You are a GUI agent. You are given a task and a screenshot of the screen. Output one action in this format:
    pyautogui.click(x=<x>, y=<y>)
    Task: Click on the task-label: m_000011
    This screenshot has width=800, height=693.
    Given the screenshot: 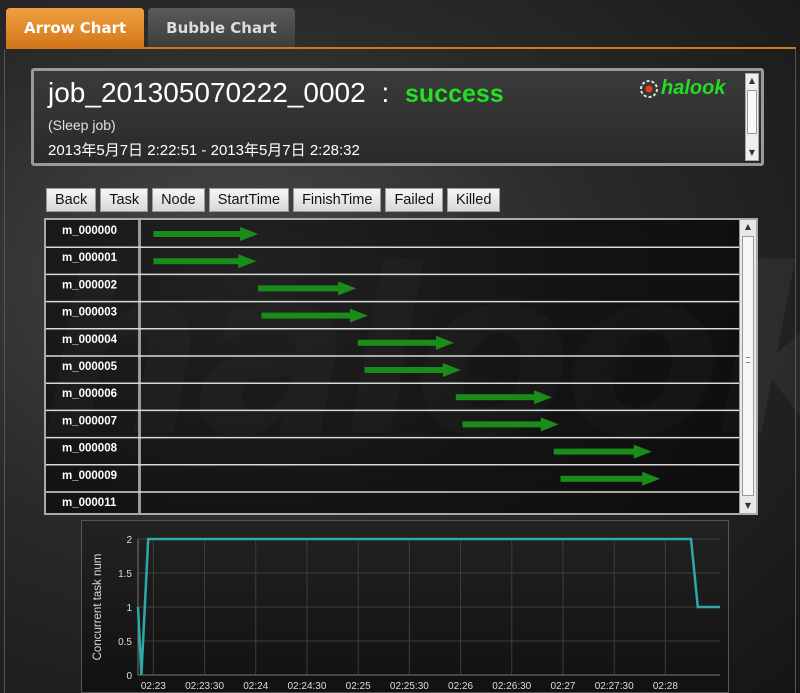 What is the action you would take?
    pyautogui.click(x=89, y=503)
    